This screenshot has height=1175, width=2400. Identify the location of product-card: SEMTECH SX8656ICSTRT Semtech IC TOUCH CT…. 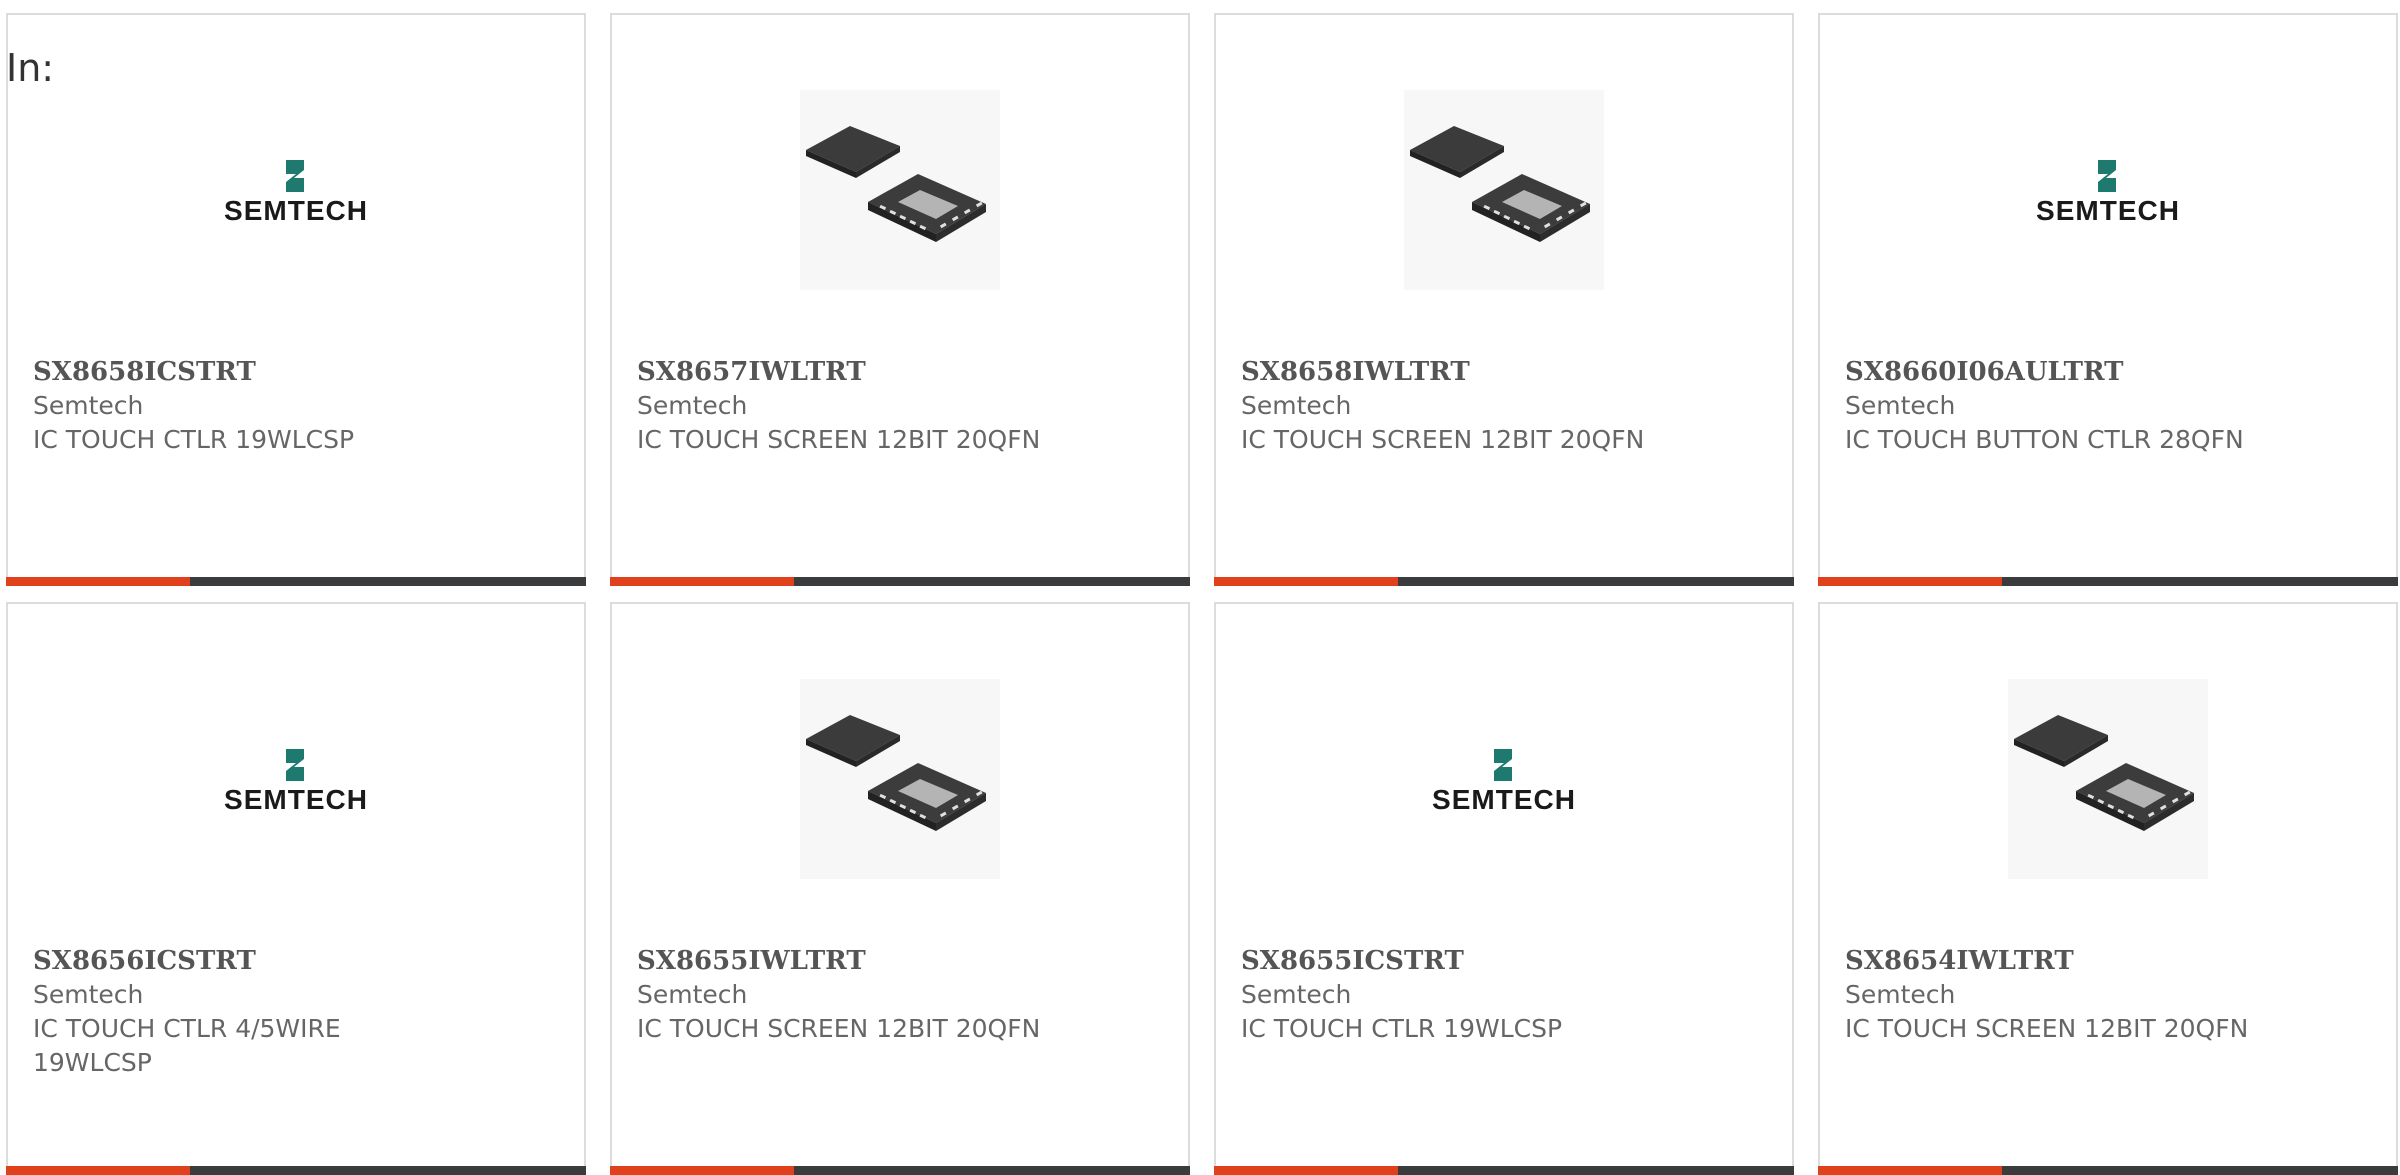
(296, 888).